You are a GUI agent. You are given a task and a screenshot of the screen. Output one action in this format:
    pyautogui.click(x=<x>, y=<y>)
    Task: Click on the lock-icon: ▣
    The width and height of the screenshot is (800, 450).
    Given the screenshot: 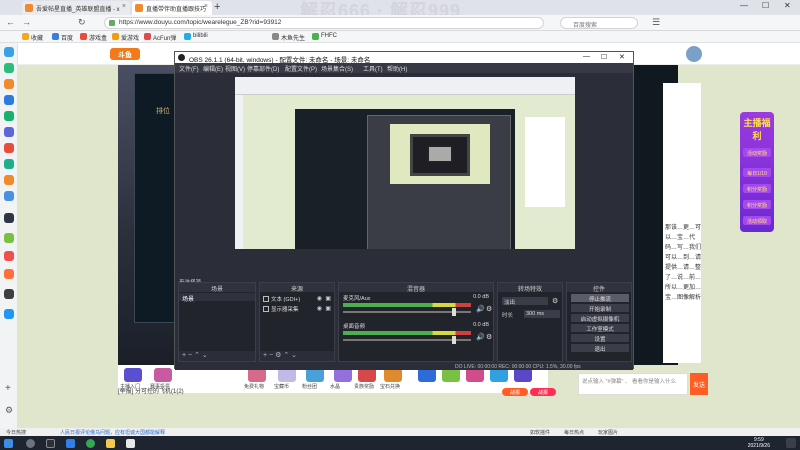 What is the action you would take?
    pyautogui.click(x=328, y=298)
    